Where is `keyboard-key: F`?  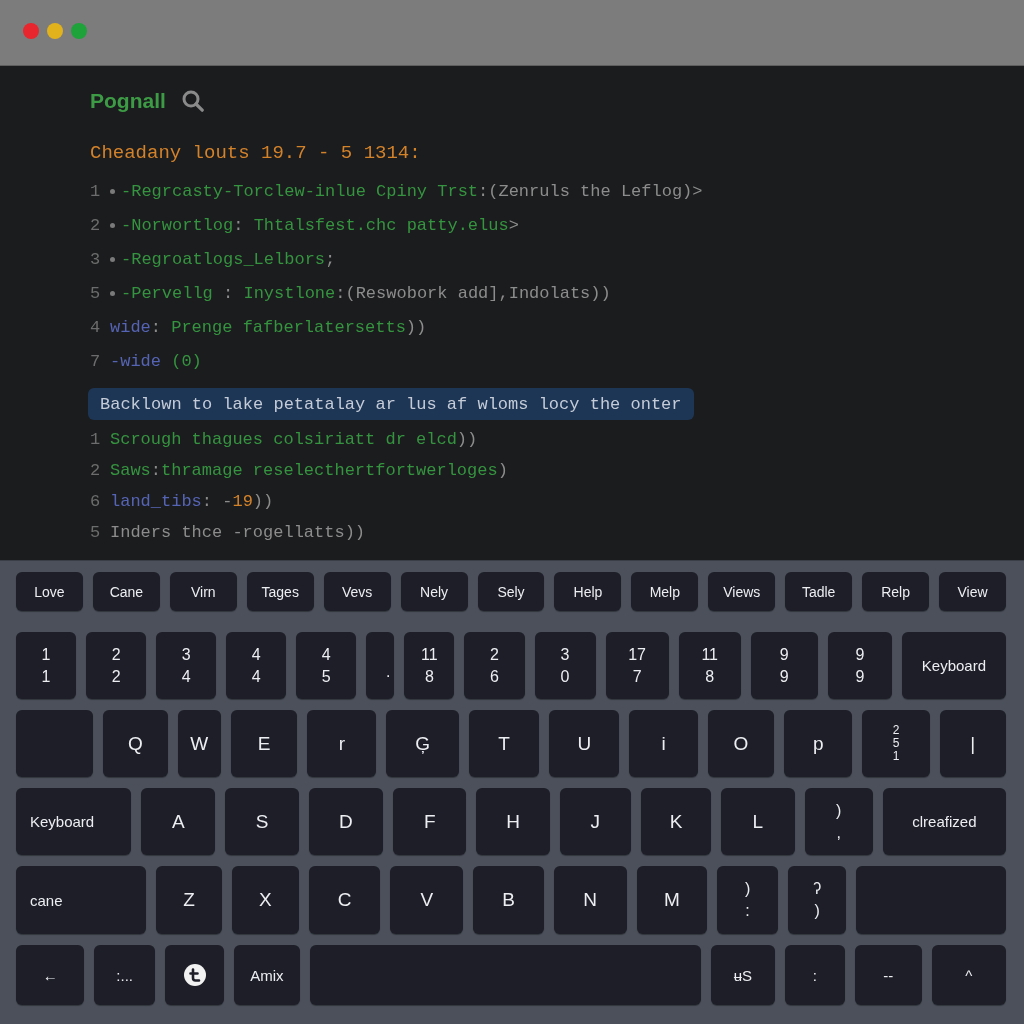
keyboard-key: F is located at coordinates (430, 821).